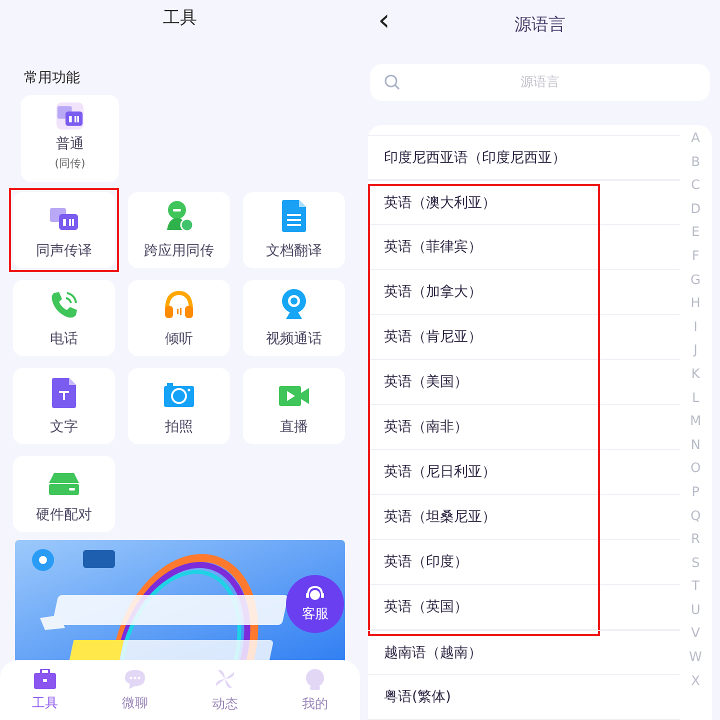 This screenshot has height=720, width=720. I want to click on nav-tab: 微聊, so click(135, 690).